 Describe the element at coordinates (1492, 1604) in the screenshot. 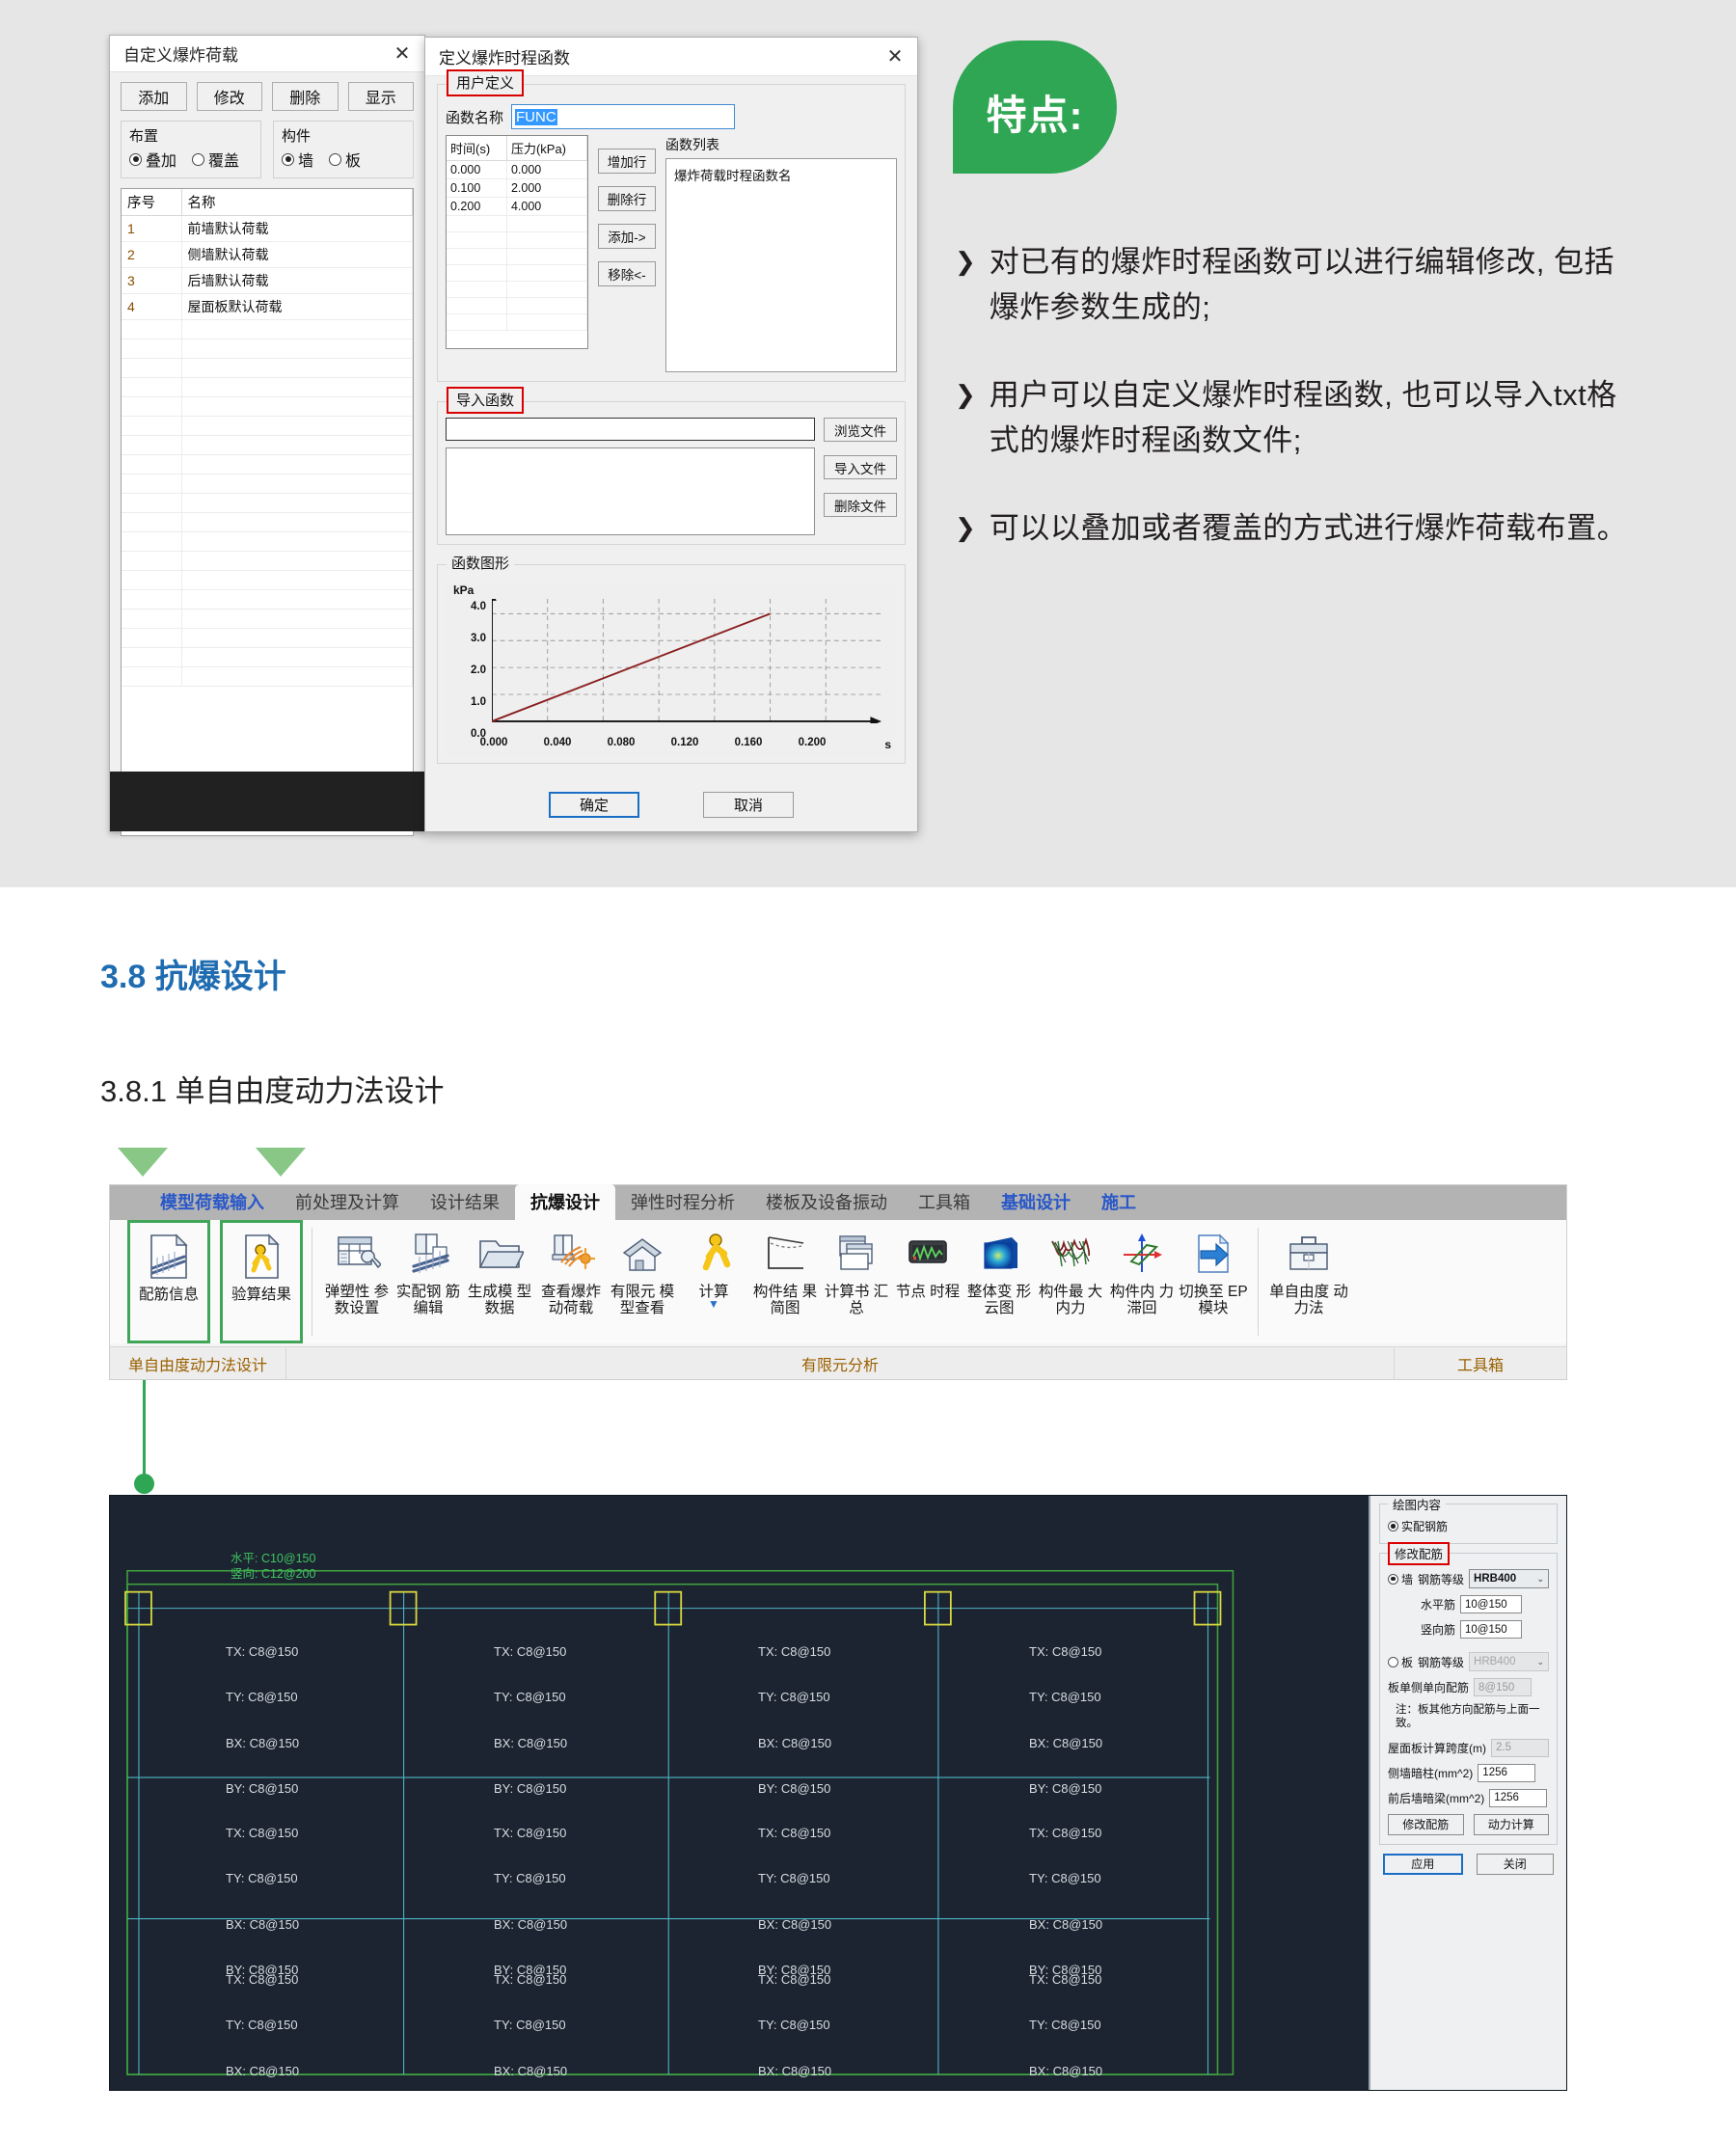

I see `horizontal-rebar-input: 10@150` at that location.